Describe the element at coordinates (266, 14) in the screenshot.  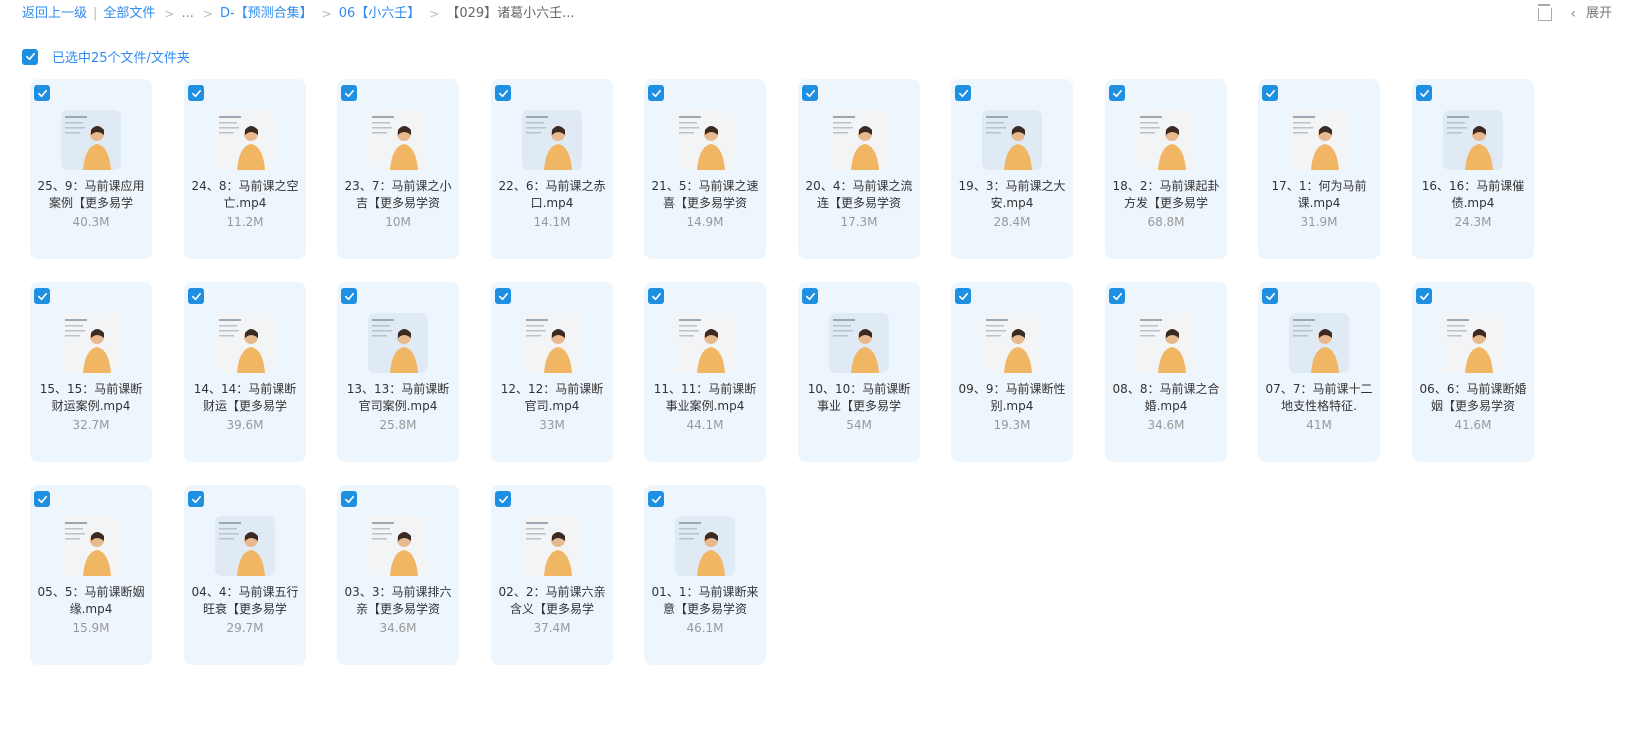
I see `breadcrumb-level1: D-【预测合集】` at that location.